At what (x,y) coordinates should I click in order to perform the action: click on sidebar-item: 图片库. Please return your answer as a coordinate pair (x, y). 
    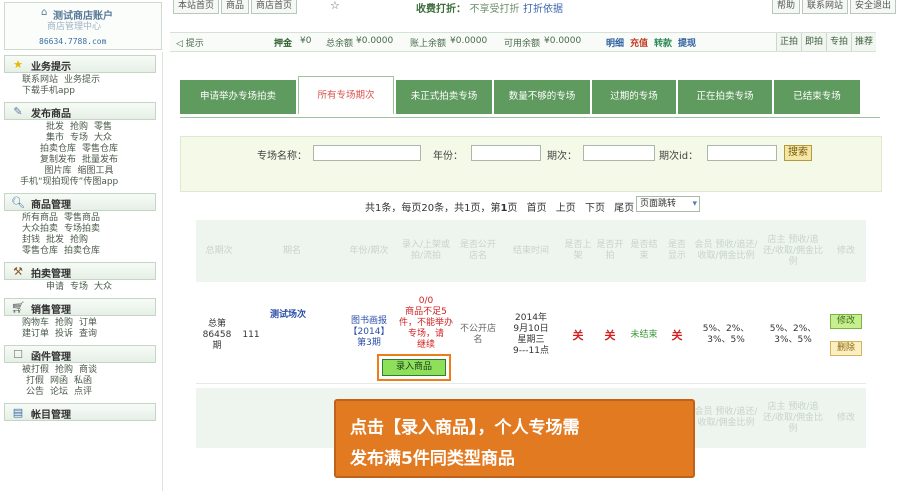
    Looking at the image, I should click on (57, 171).